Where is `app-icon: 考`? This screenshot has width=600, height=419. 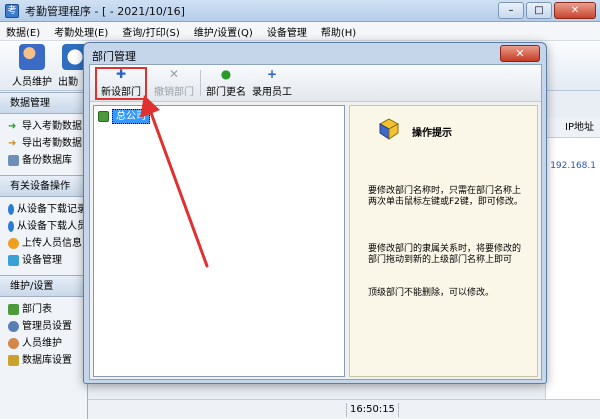
app-icon: 考 is located at coordinates (12, 10).